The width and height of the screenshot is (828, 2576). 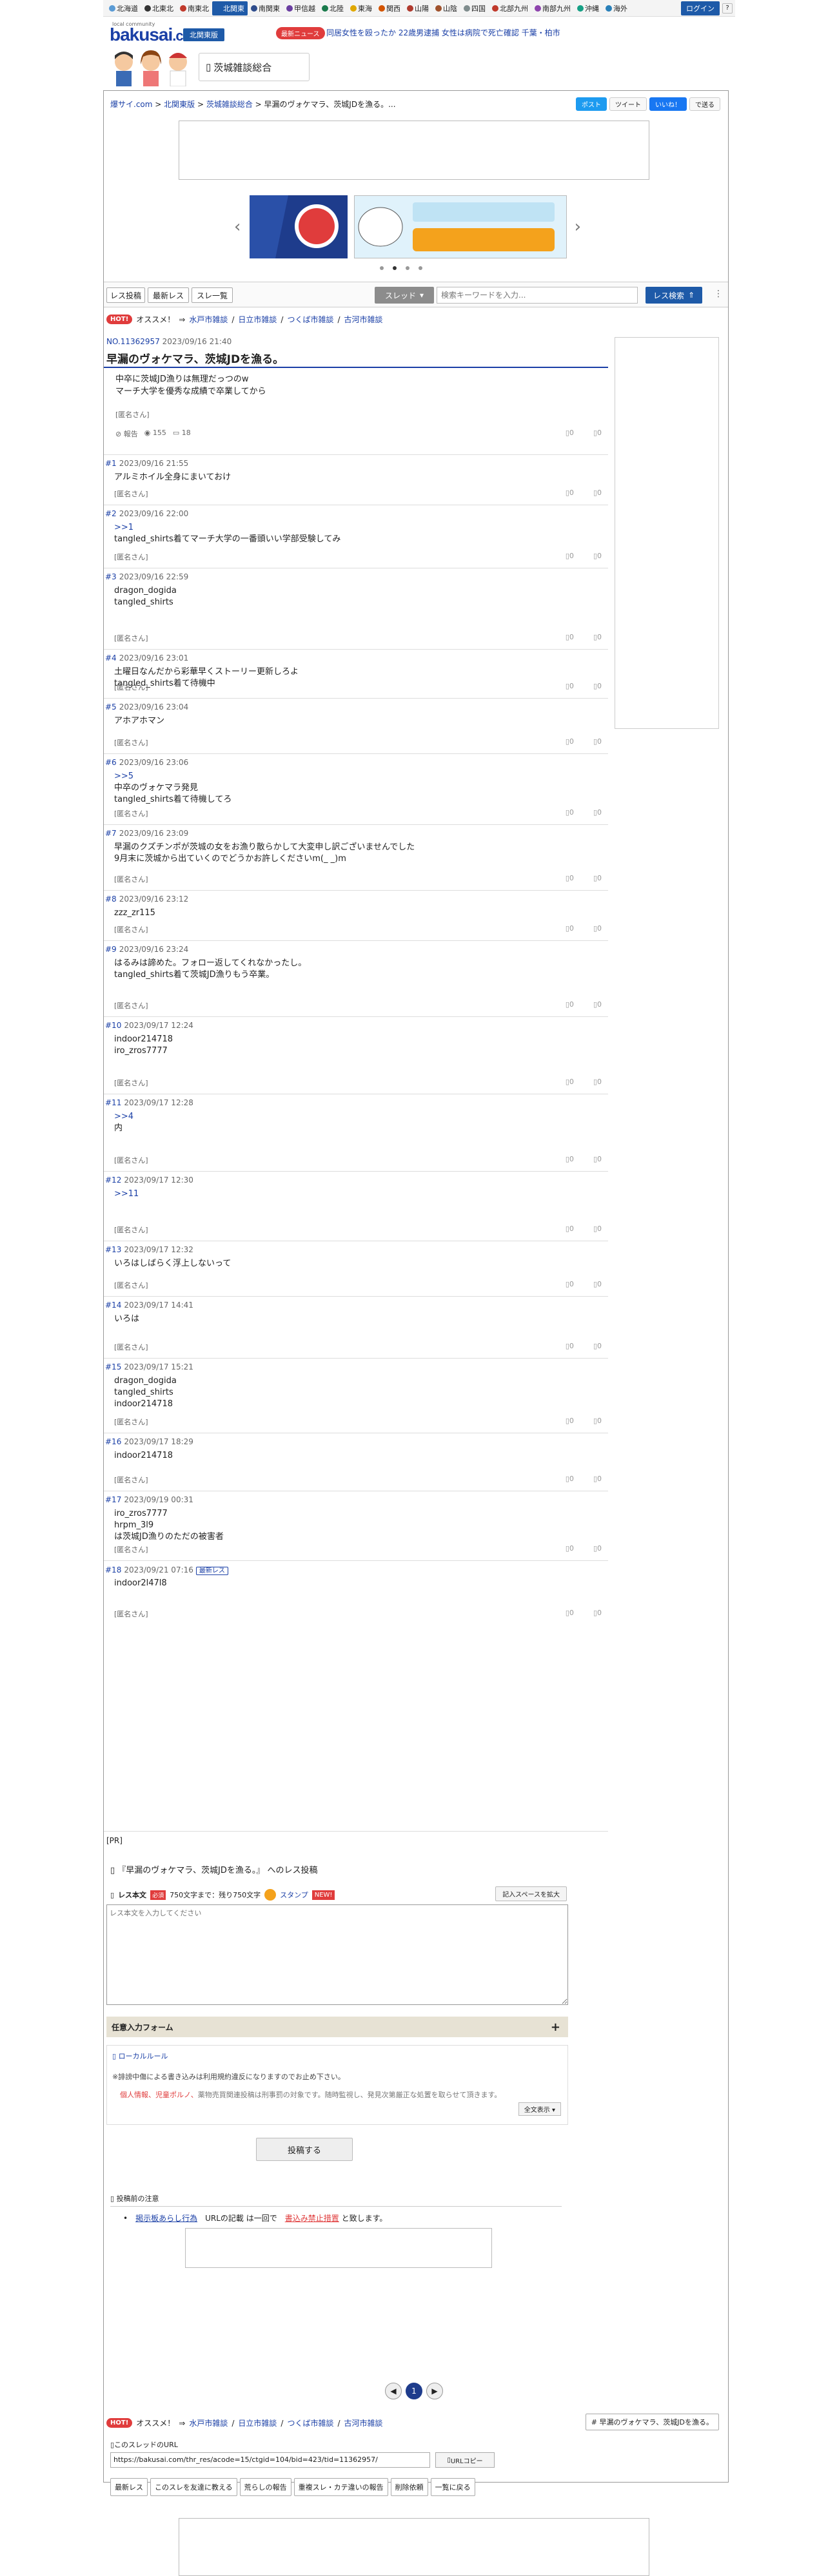 What do you see at coordinates (465, 2460) in the screenshot?
I see `url-copy-button: ▯ URLコピー` at bounding box center [465, 2460].